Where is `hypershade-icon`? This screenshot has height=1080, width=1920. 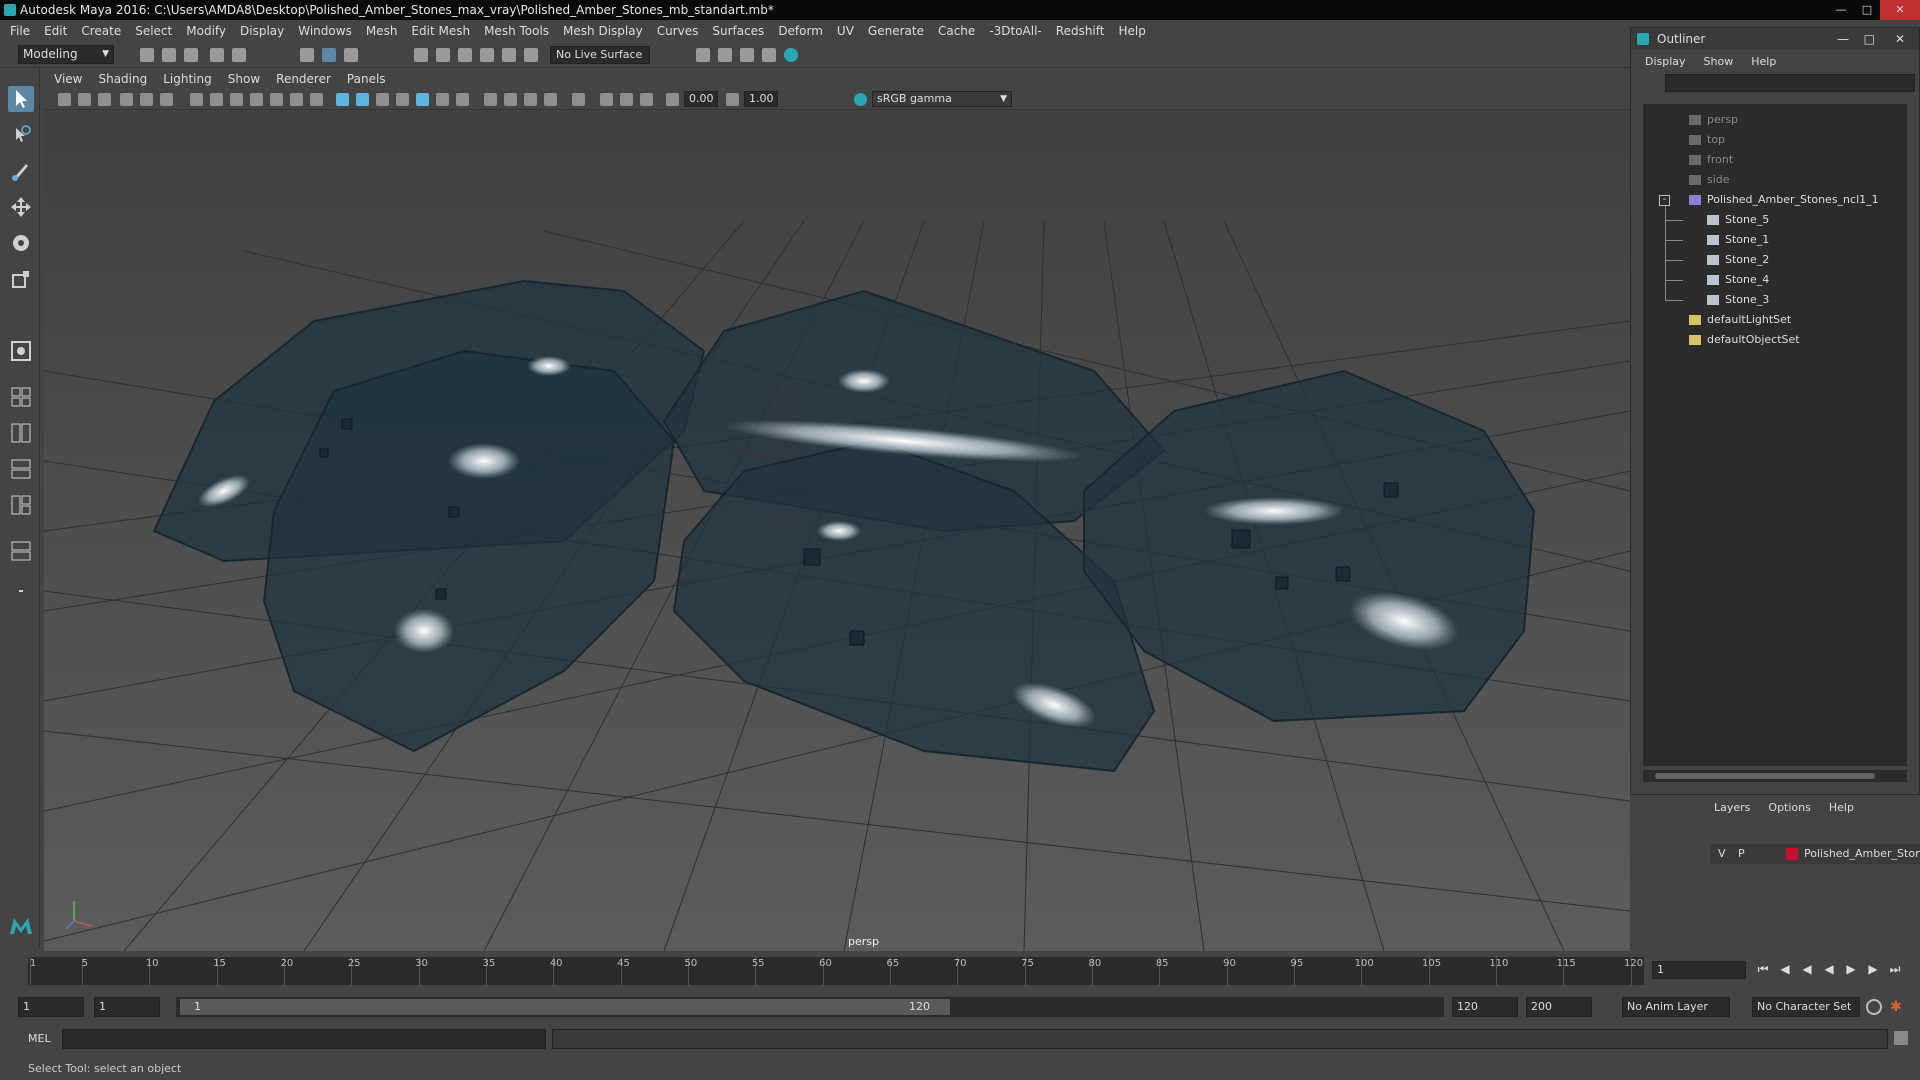
hypershade-icon is located at coordinates (769, 55).